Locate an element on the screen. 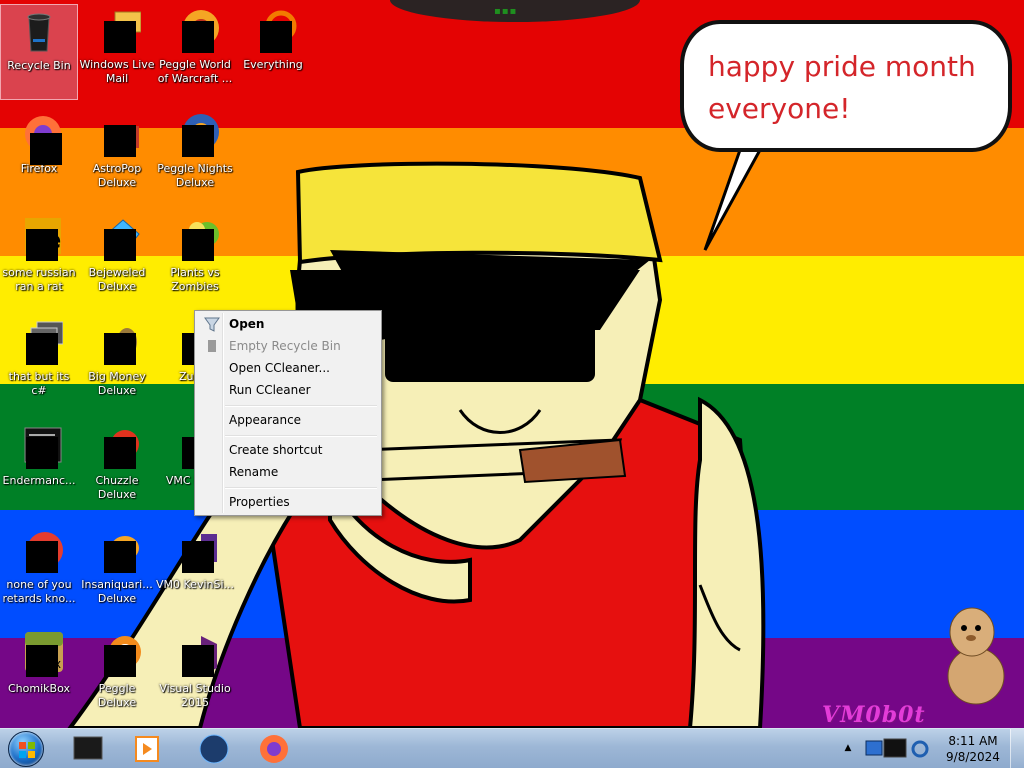 The image size is (1024, 768). desktop-icon-windows-live-mail: Windows Live Mail is located at coordinates (117, 52).